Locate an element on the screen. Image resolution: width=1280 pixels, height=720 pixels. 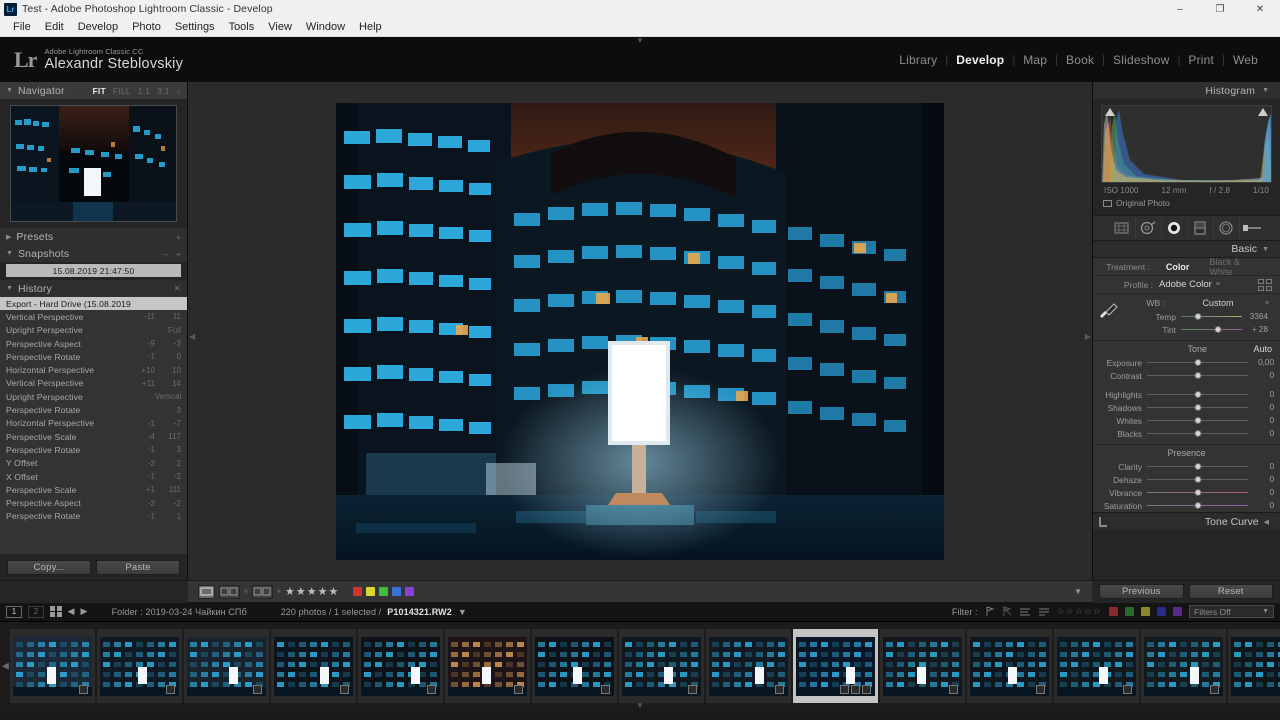
toolbar-options-caret: ▼ is located at coordinates (1078, 591).